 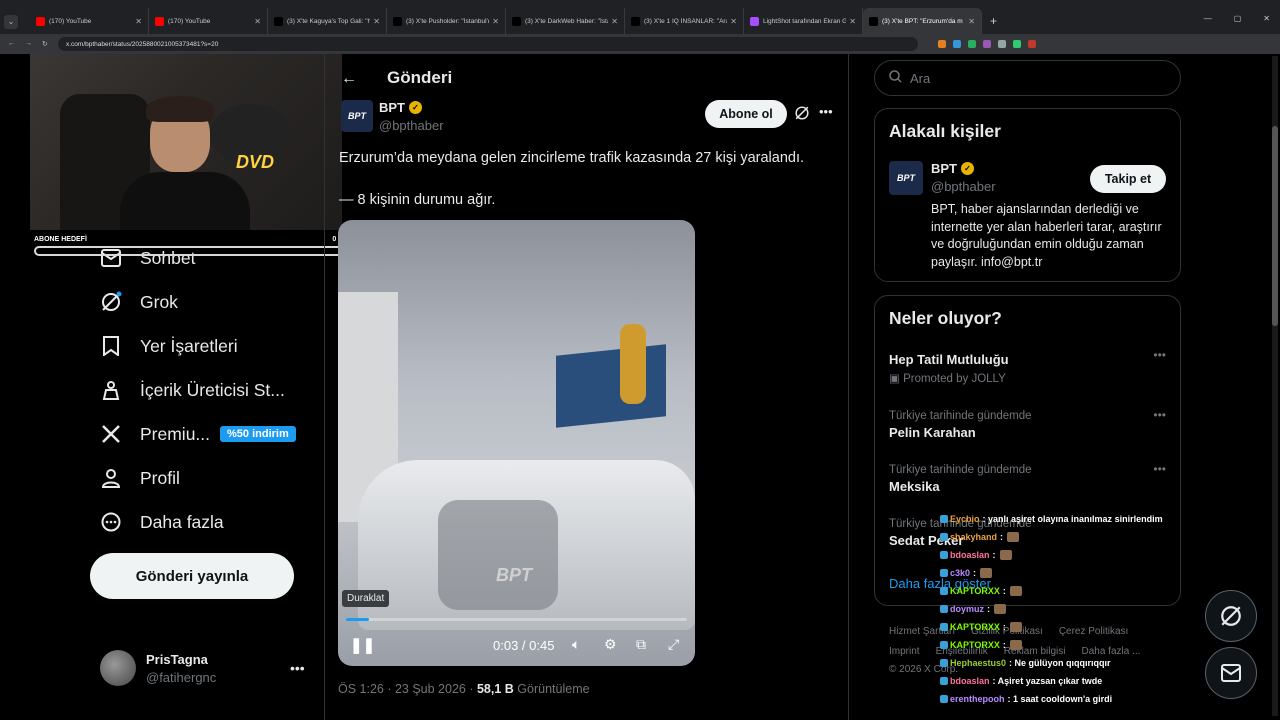 What do you see at coordinates (392, 107) in the screenshot?
I see `author-name: BPT` at bounding box center [392, 107].